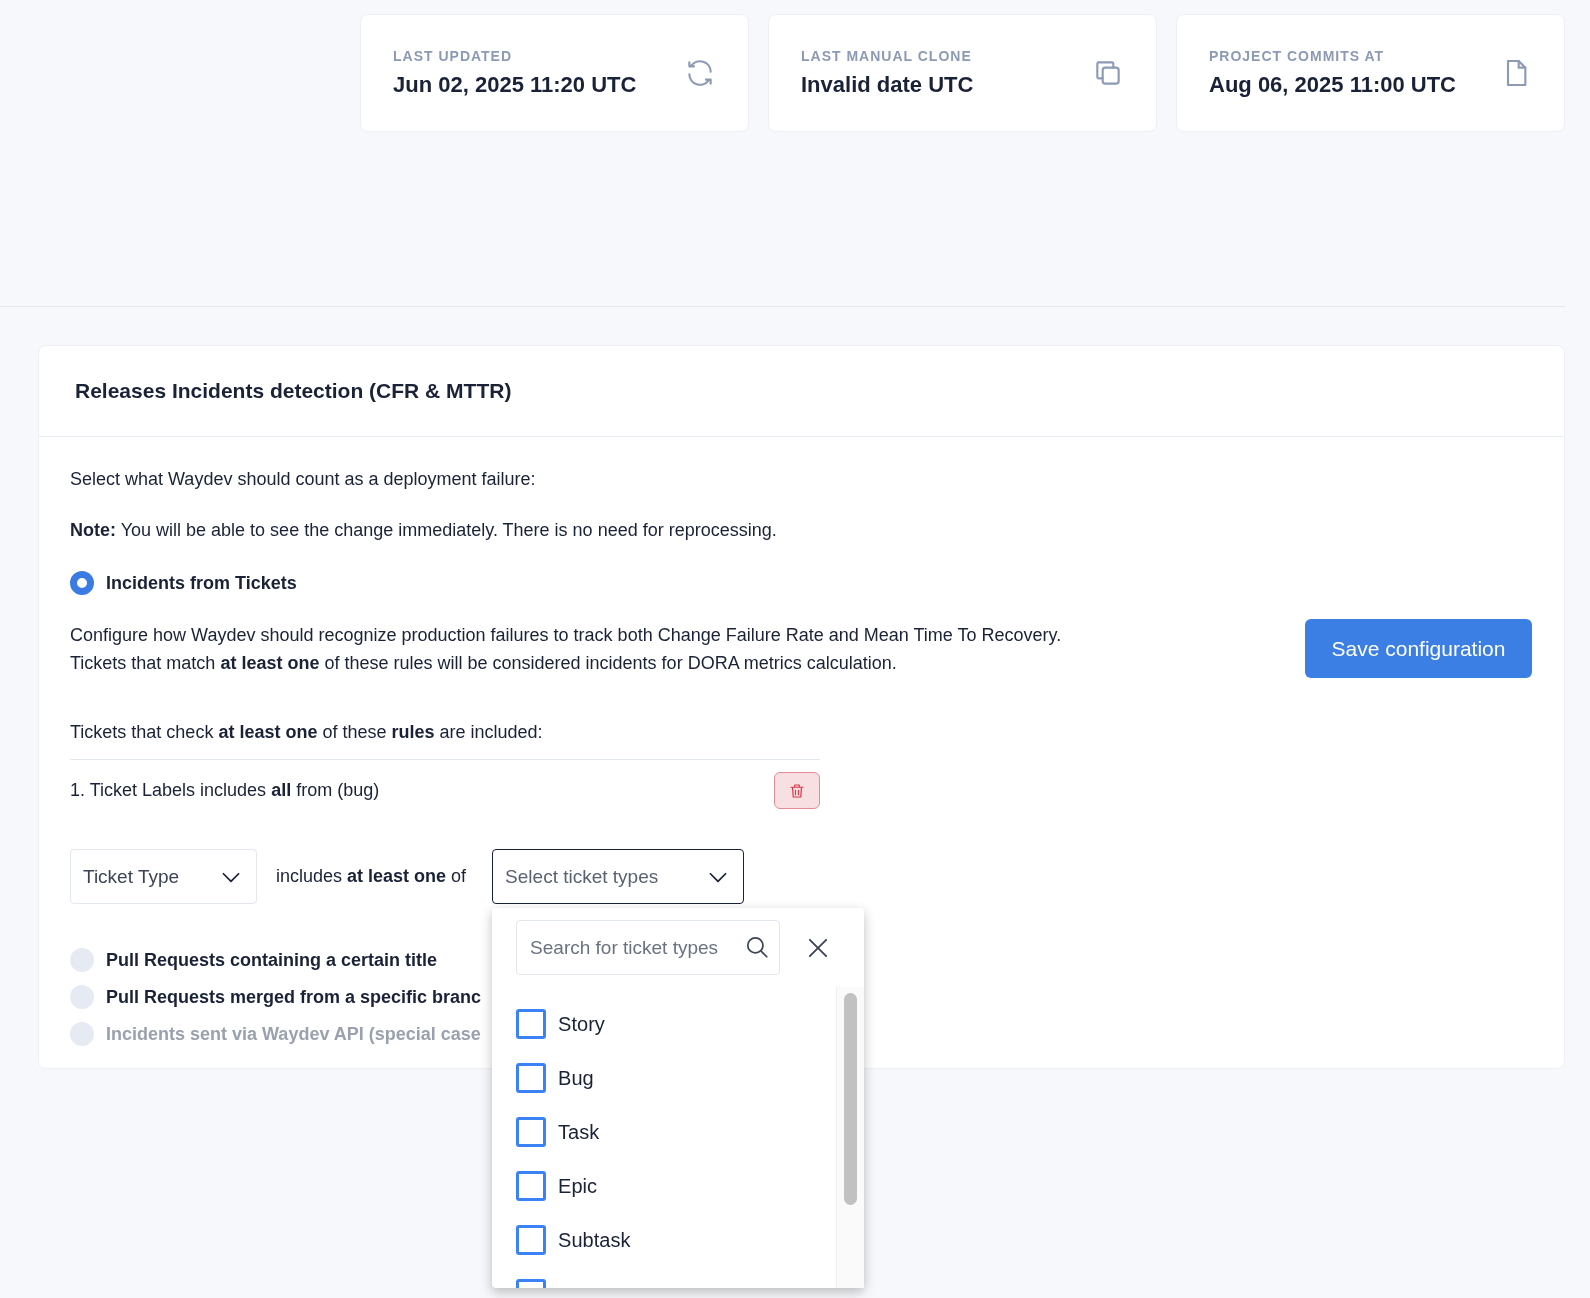 Image resolution: width=1590 pixels, height=1298 pixels. I want to click on operator-text: includes at least one of, so click(371, 876).